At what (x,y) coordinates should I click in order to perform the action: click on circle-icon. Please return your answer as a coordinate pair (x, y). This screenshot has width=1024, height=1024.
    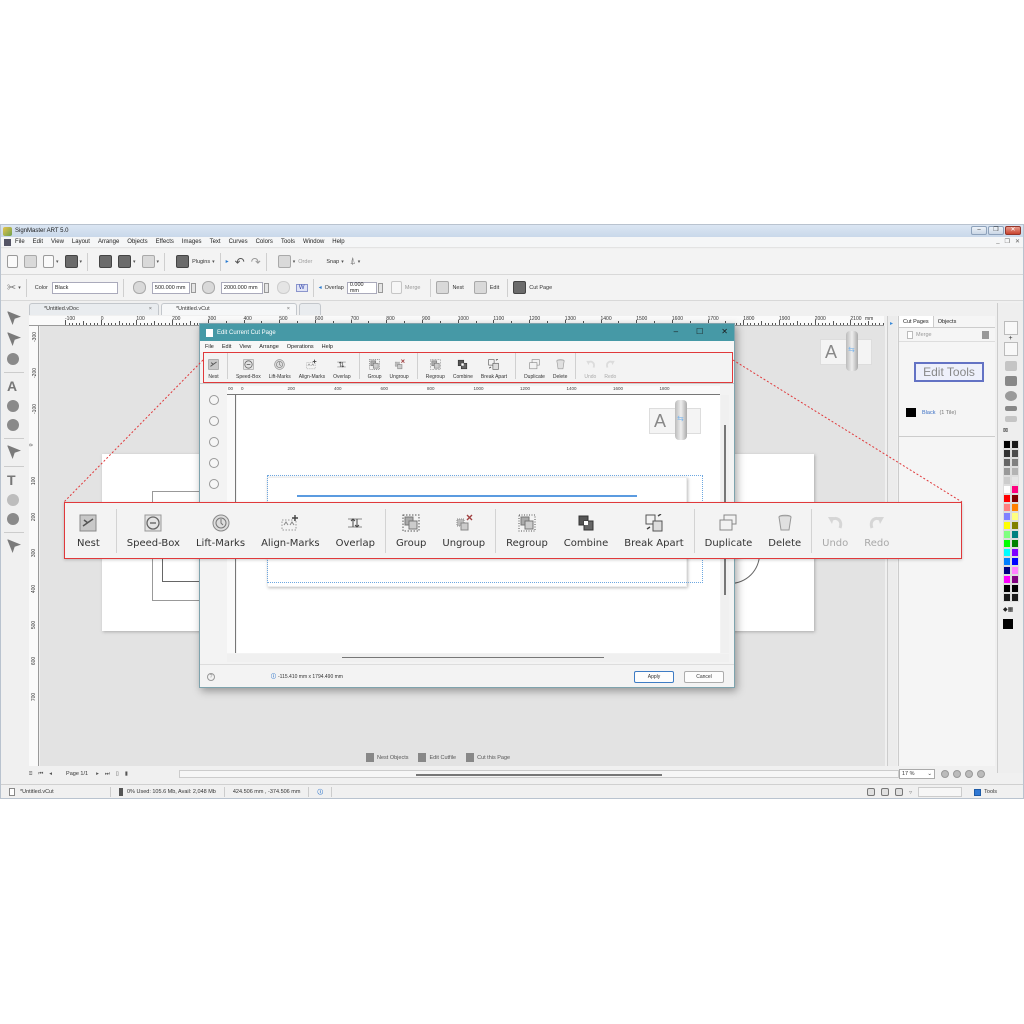
    Looking at the image, I should click on (1010, 396).